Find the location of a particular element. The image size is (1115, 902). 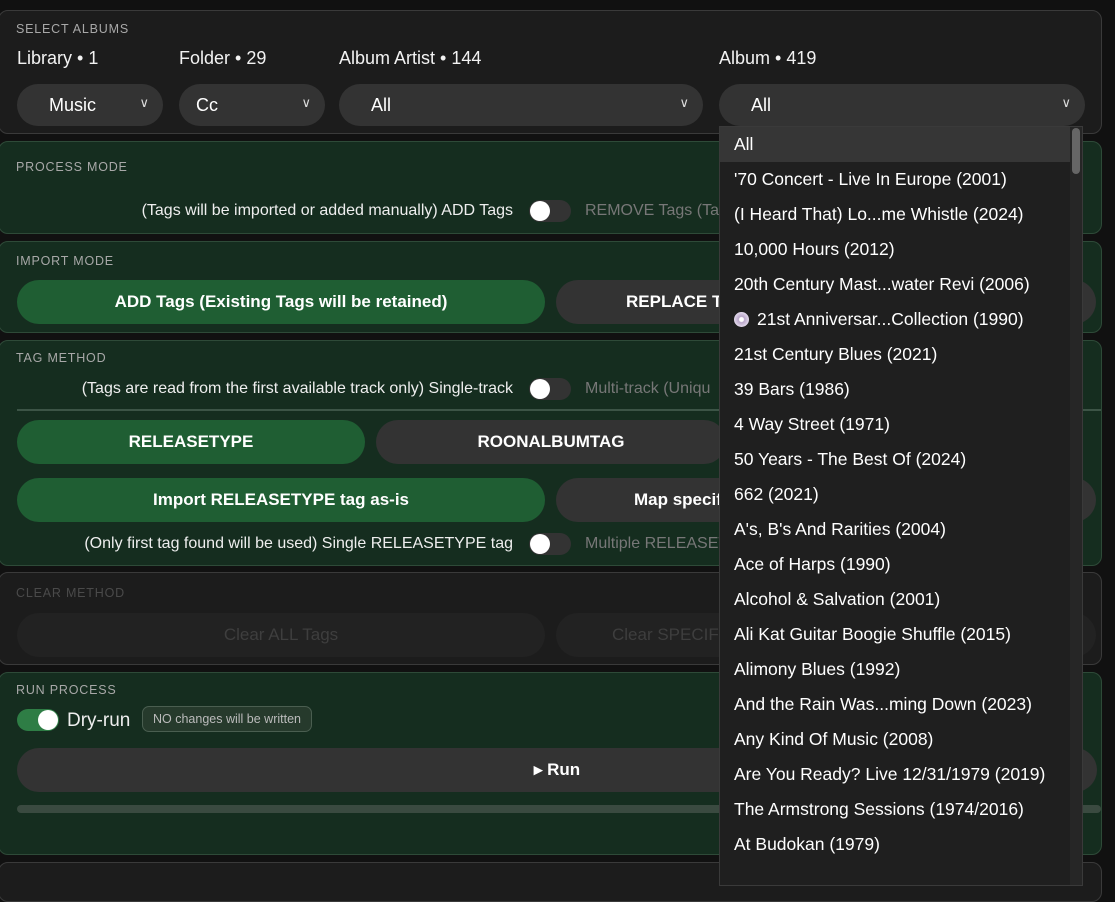

album-option: (I Heard That) Lo...me Whistle (2024) is located at coordinates (901, 214).